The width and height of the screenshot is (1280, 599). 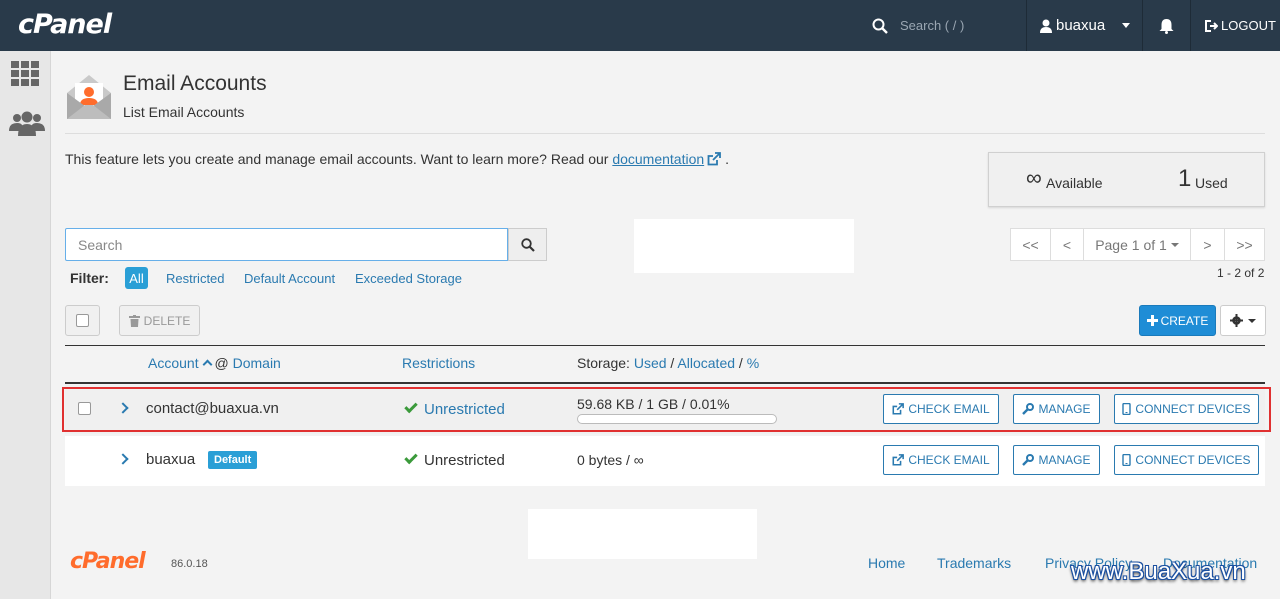 What do you see at coordinates (173, 363) in the screenshot?
I see `col-account-label: Account` at bounding box center [173, 363].